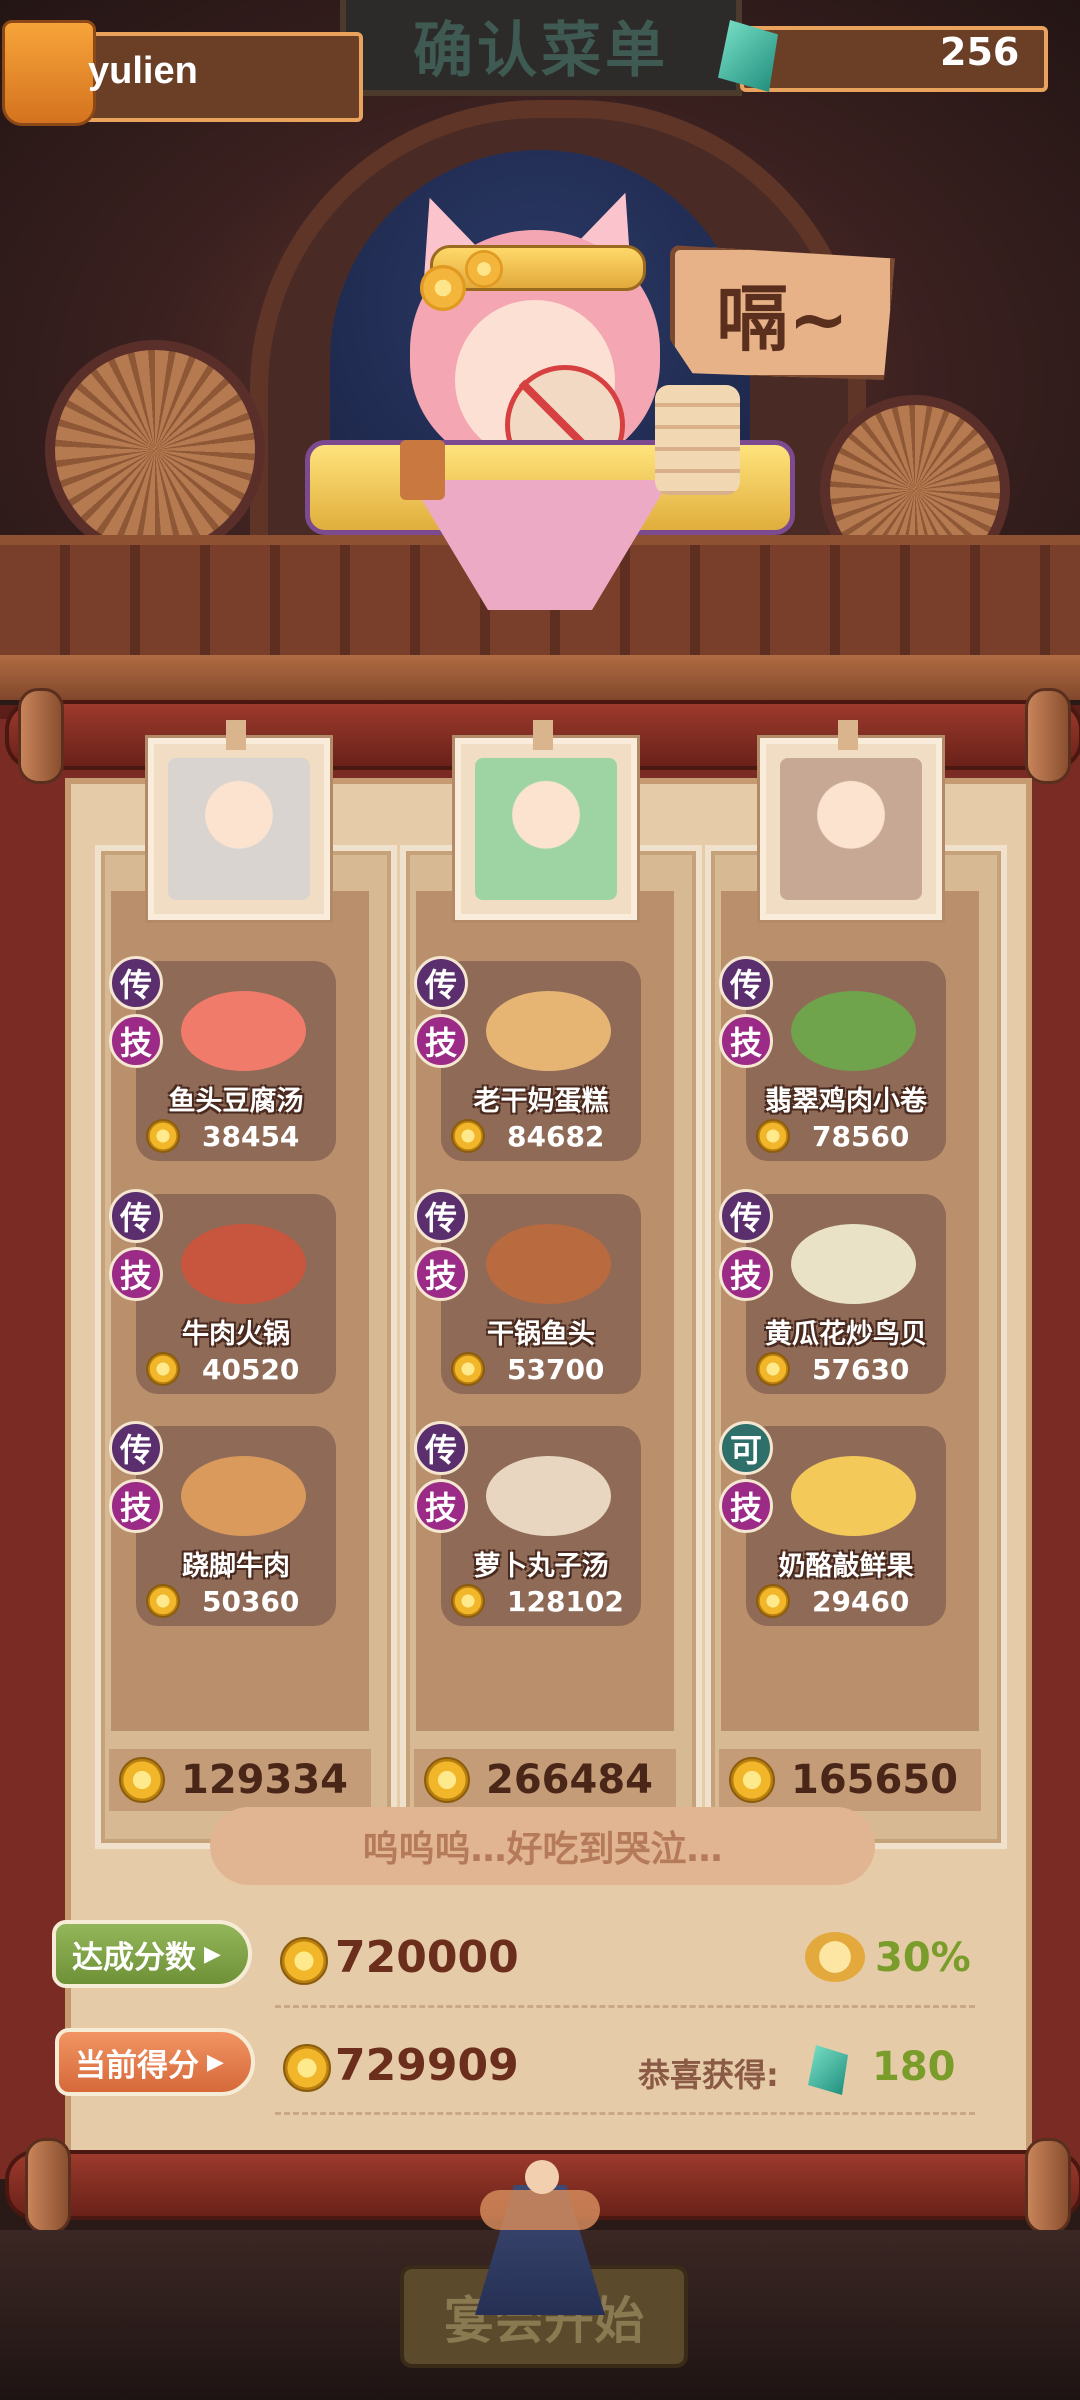  I want to click on dish-score: 57630, so click(861, 1369).